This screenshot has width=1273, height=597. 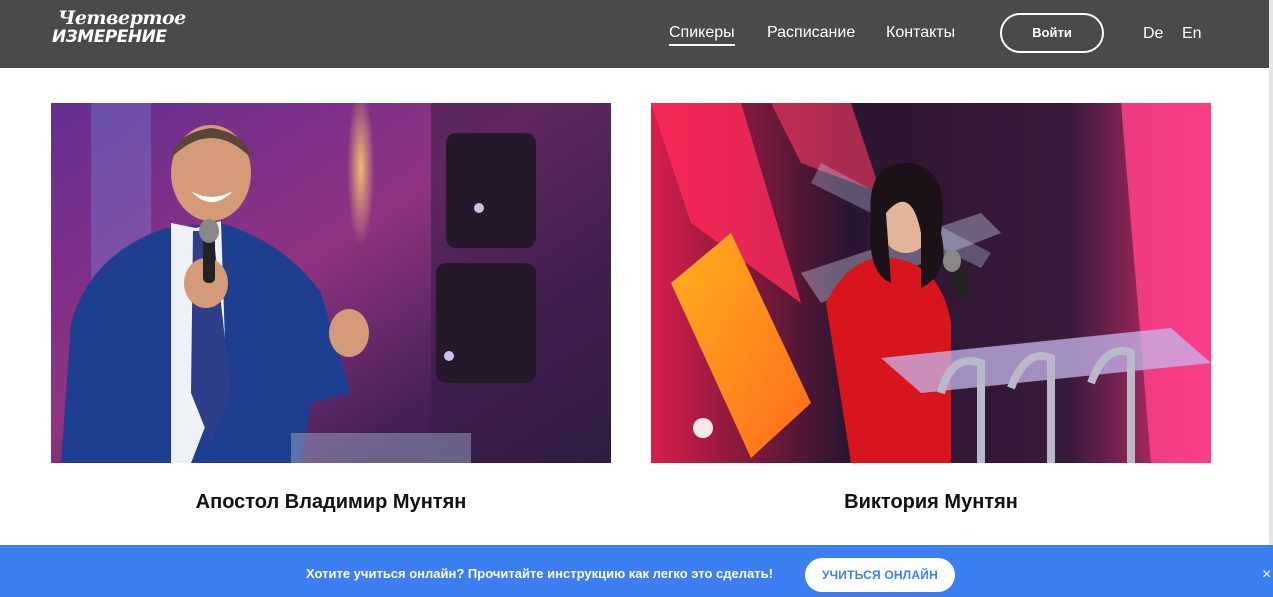 What do you see at coordinates (811, 33) in the screenshot?
I see `nav-link-schedule: Расписание` at bounding box center [811, 33].